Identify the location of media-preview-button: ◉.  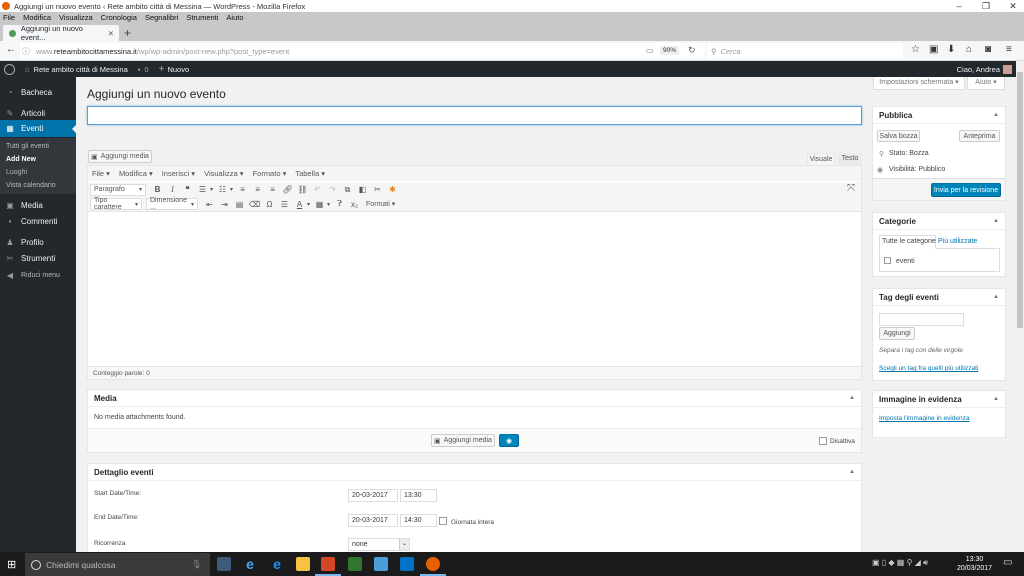
(509, 440).